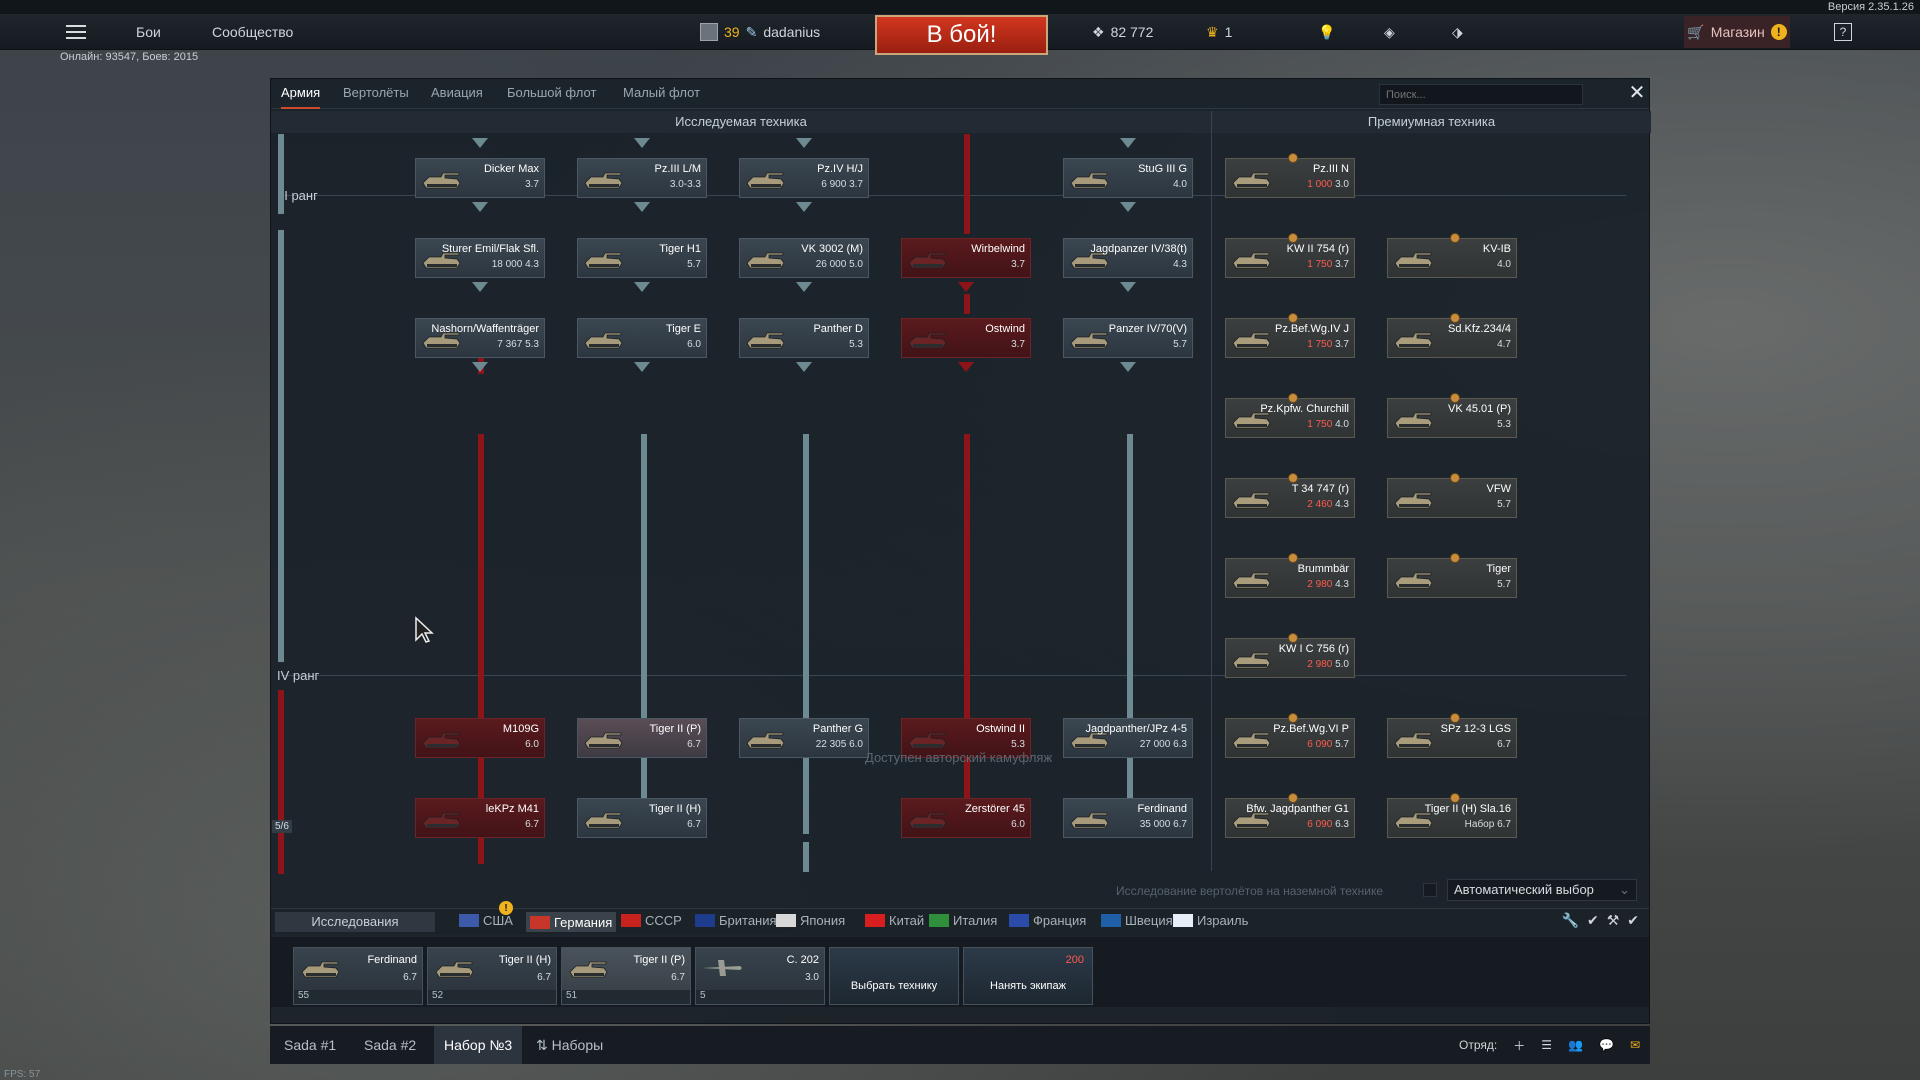  What do you see at coordinates (1290, 495) in the screenshot?
I see `vehicle-card-t34: T 34 747 (r) 2 460 4.3` at bounding box center [1290, 495].